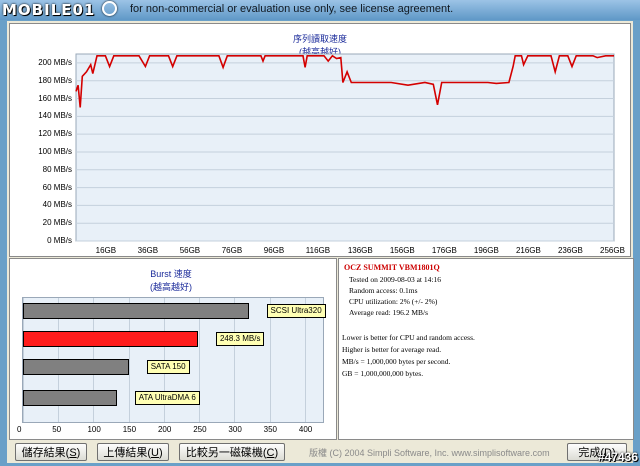 The width and height of the screenshot is (640, 466). I want to click on burst-chart-title-line1: Burst 速度, so click(171, 274).